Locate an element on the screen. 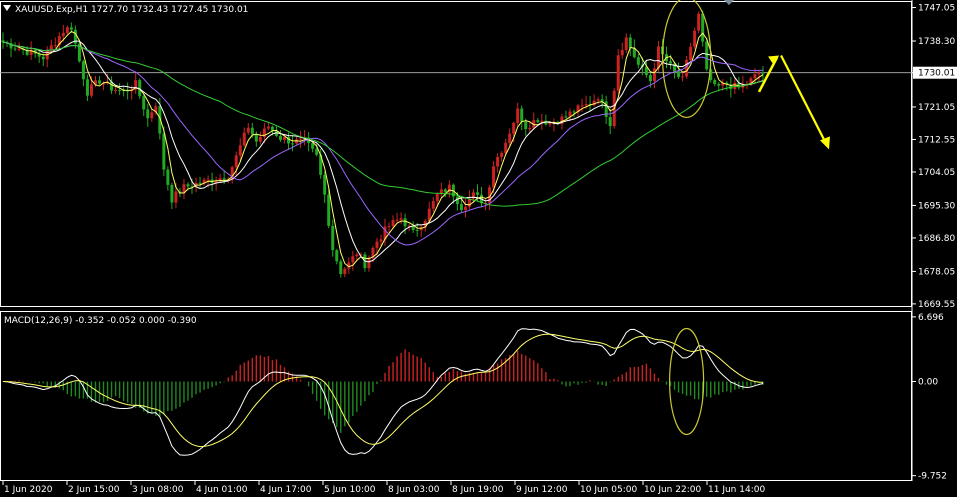  price-tick-label: 1678.05 is located at coordinates (936, 272).